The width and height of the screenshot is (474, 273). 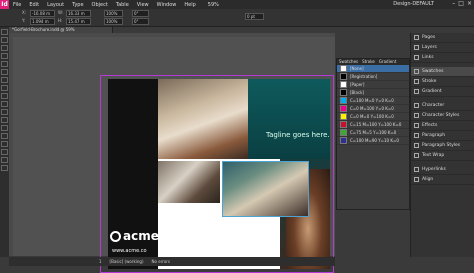 I want to click on swatch-name: [Paper], so click(x=357, y=84).